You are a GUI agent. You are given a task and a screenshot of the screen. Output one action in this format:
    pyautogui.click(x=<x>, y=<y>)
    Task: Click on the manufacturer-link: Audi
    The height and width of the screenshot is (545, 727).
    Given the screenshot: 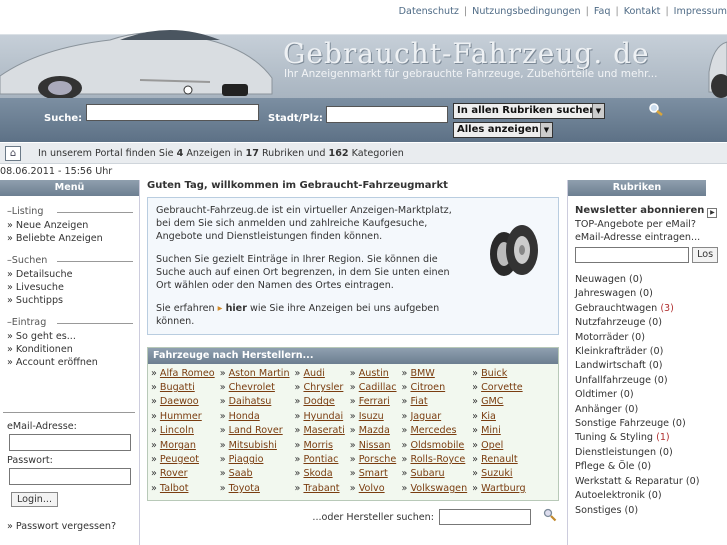 What is the action you would take?
    pyautogui.click(x=313, y=373)
    